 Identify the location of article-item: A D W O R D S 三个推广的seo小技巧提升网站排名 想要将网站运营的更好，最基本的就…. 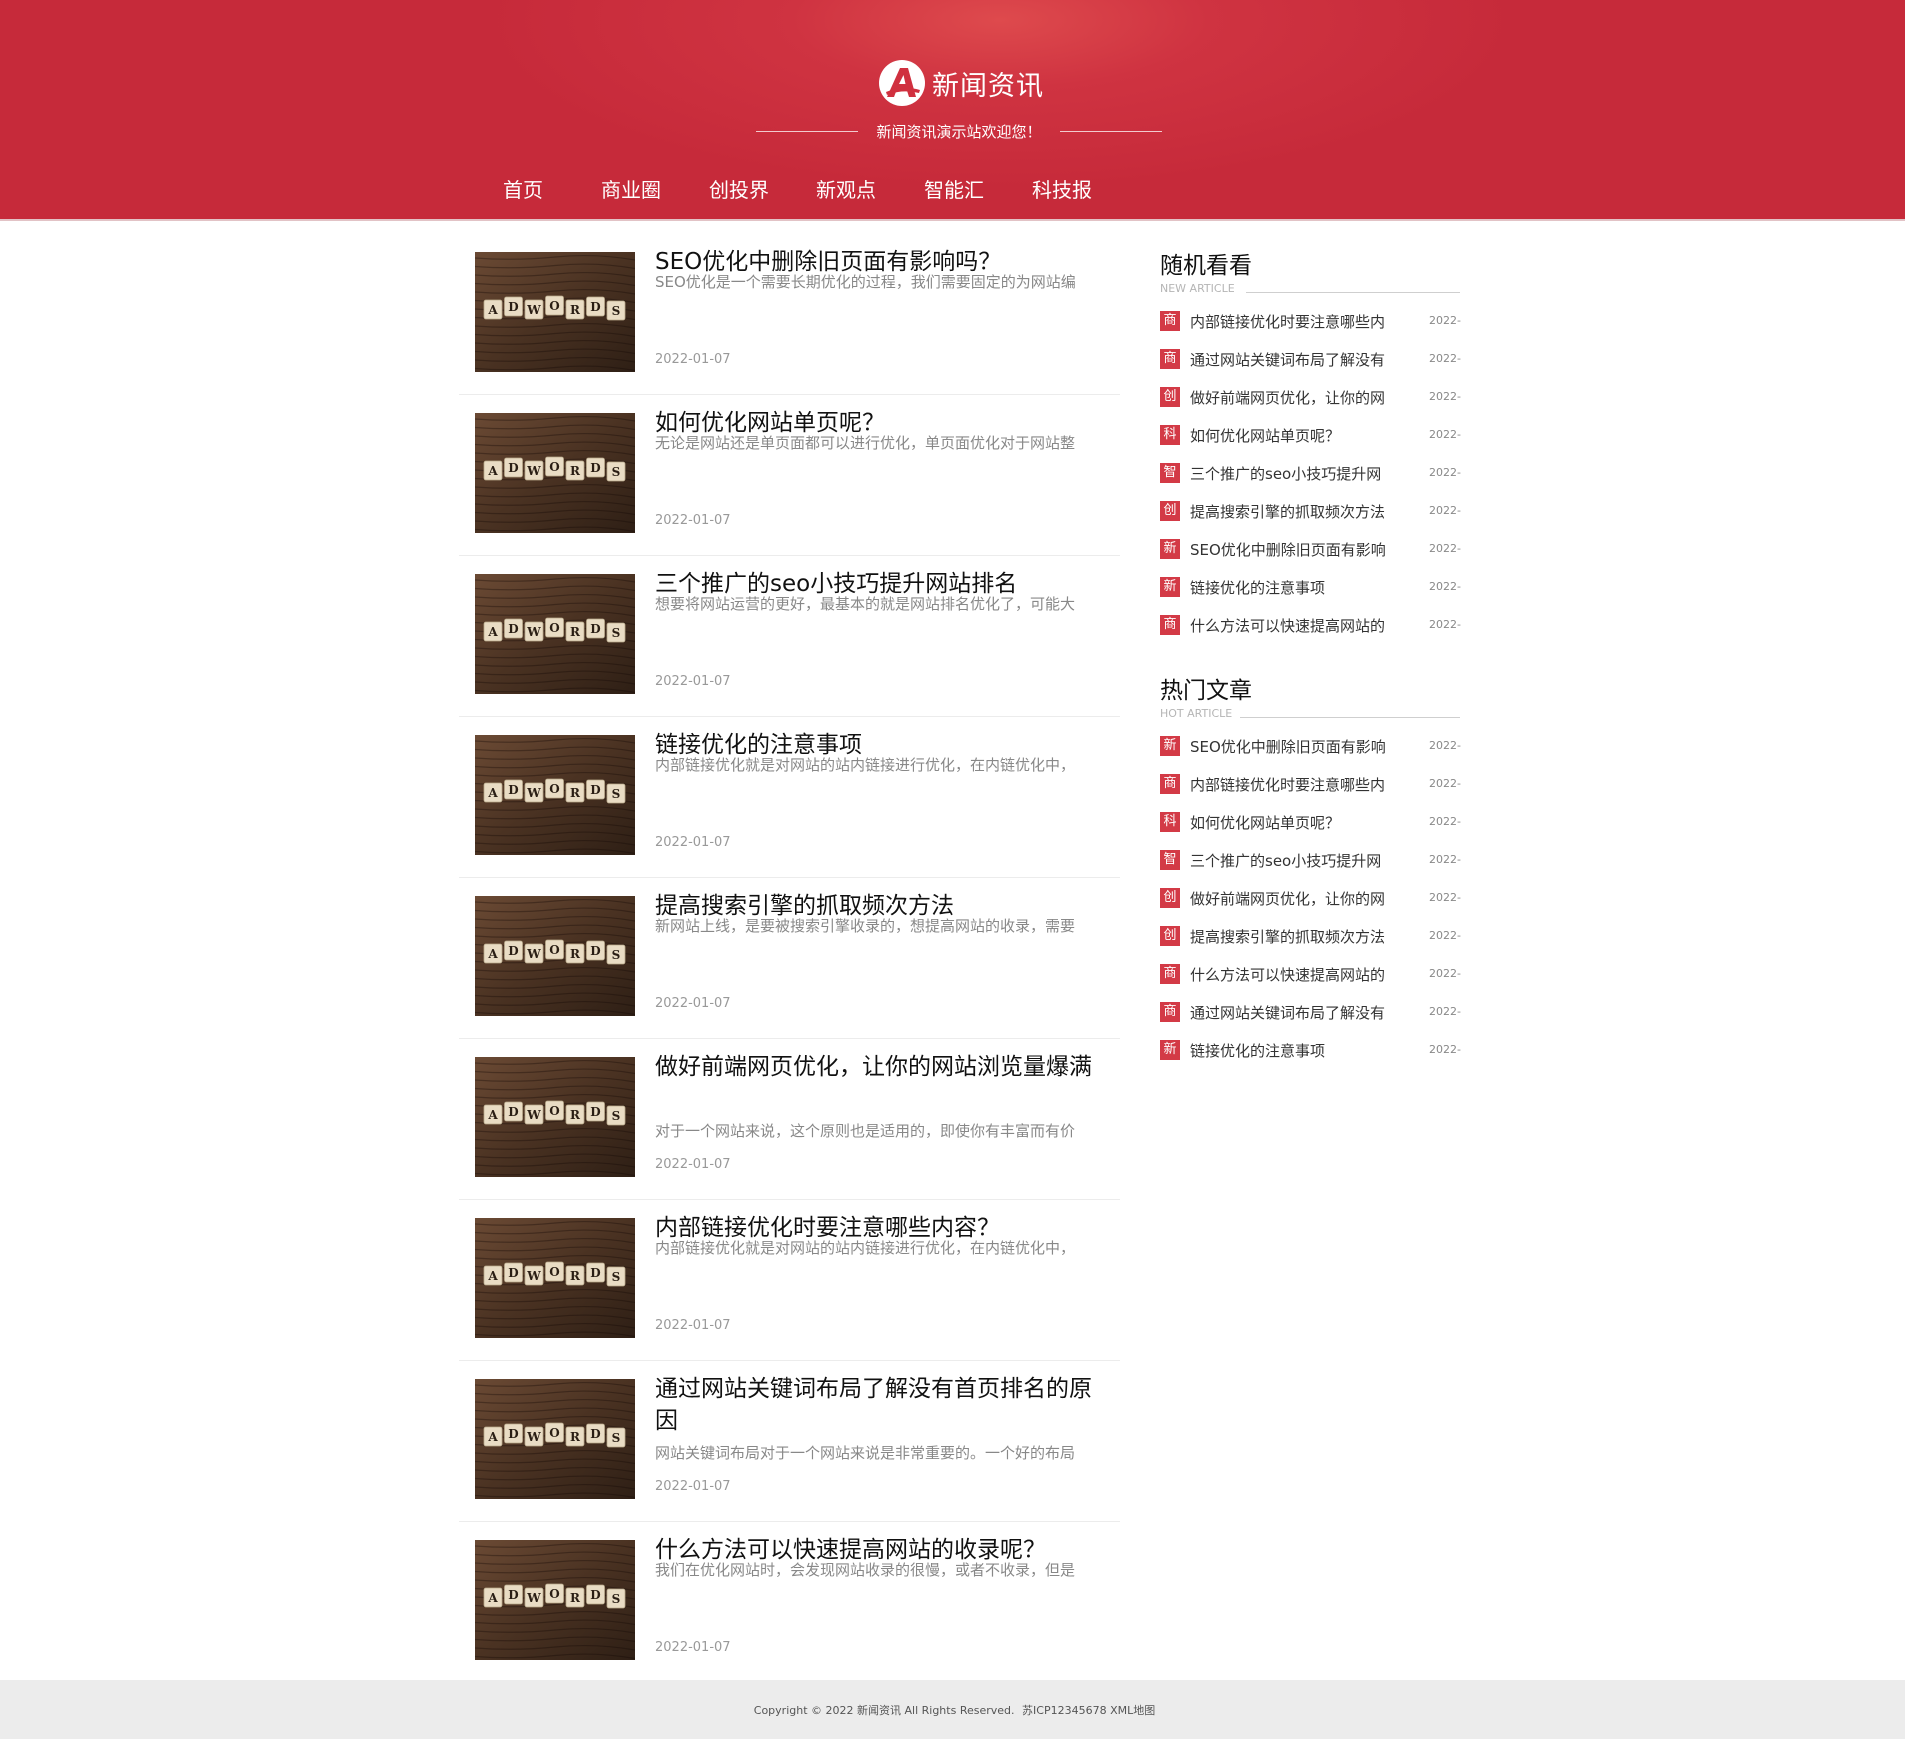
(789, 636).